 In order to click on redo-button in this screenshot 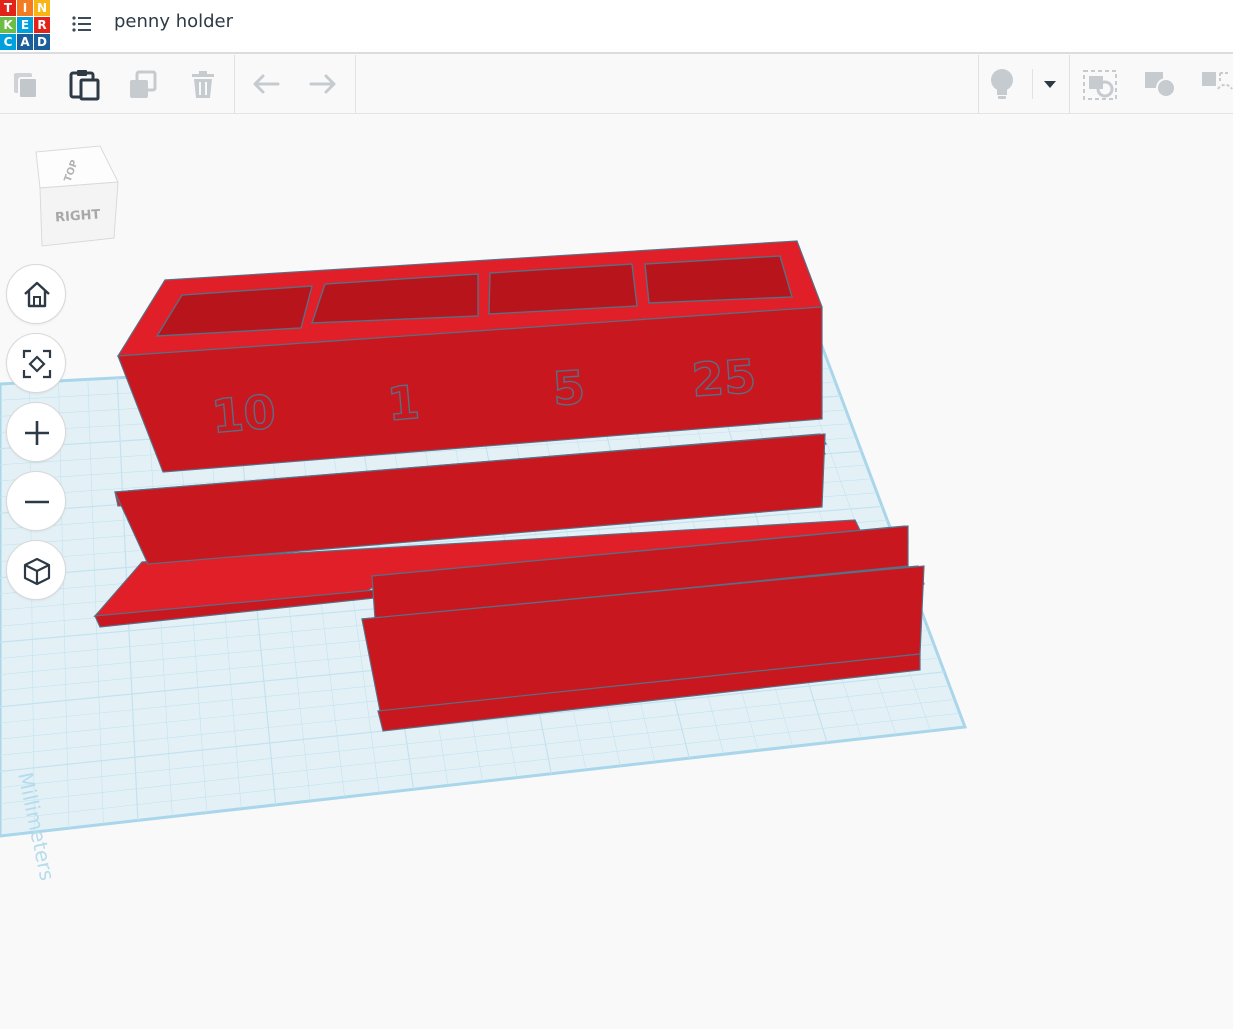, I will do `click(324, 84)`.